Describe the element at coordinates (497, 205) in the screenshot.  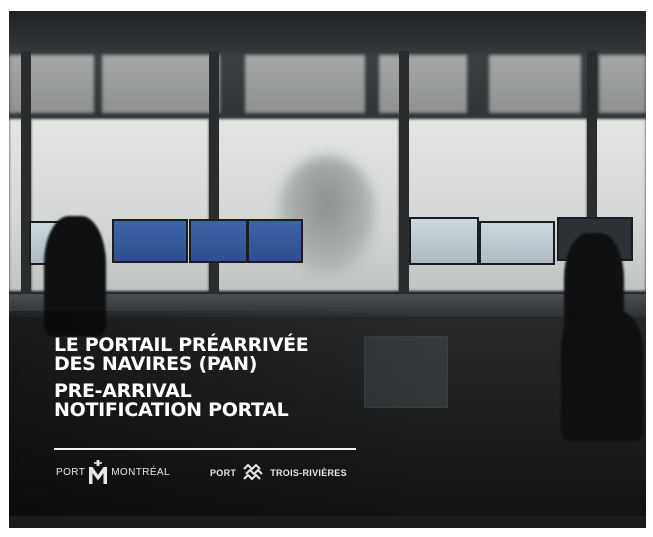
I see `video-wall-panel` at that location.